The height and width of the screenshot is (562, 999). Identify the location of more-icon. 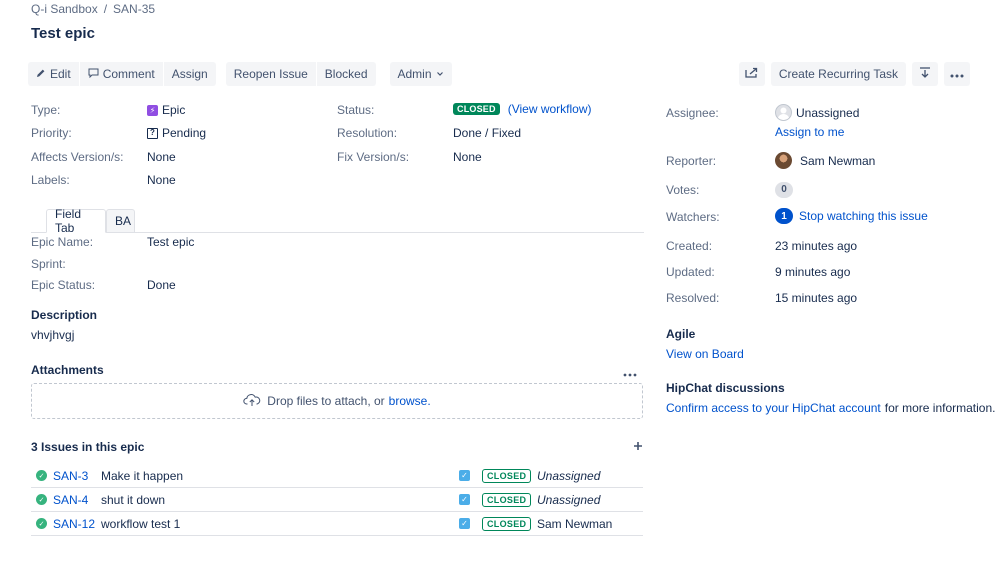
(957, 74).